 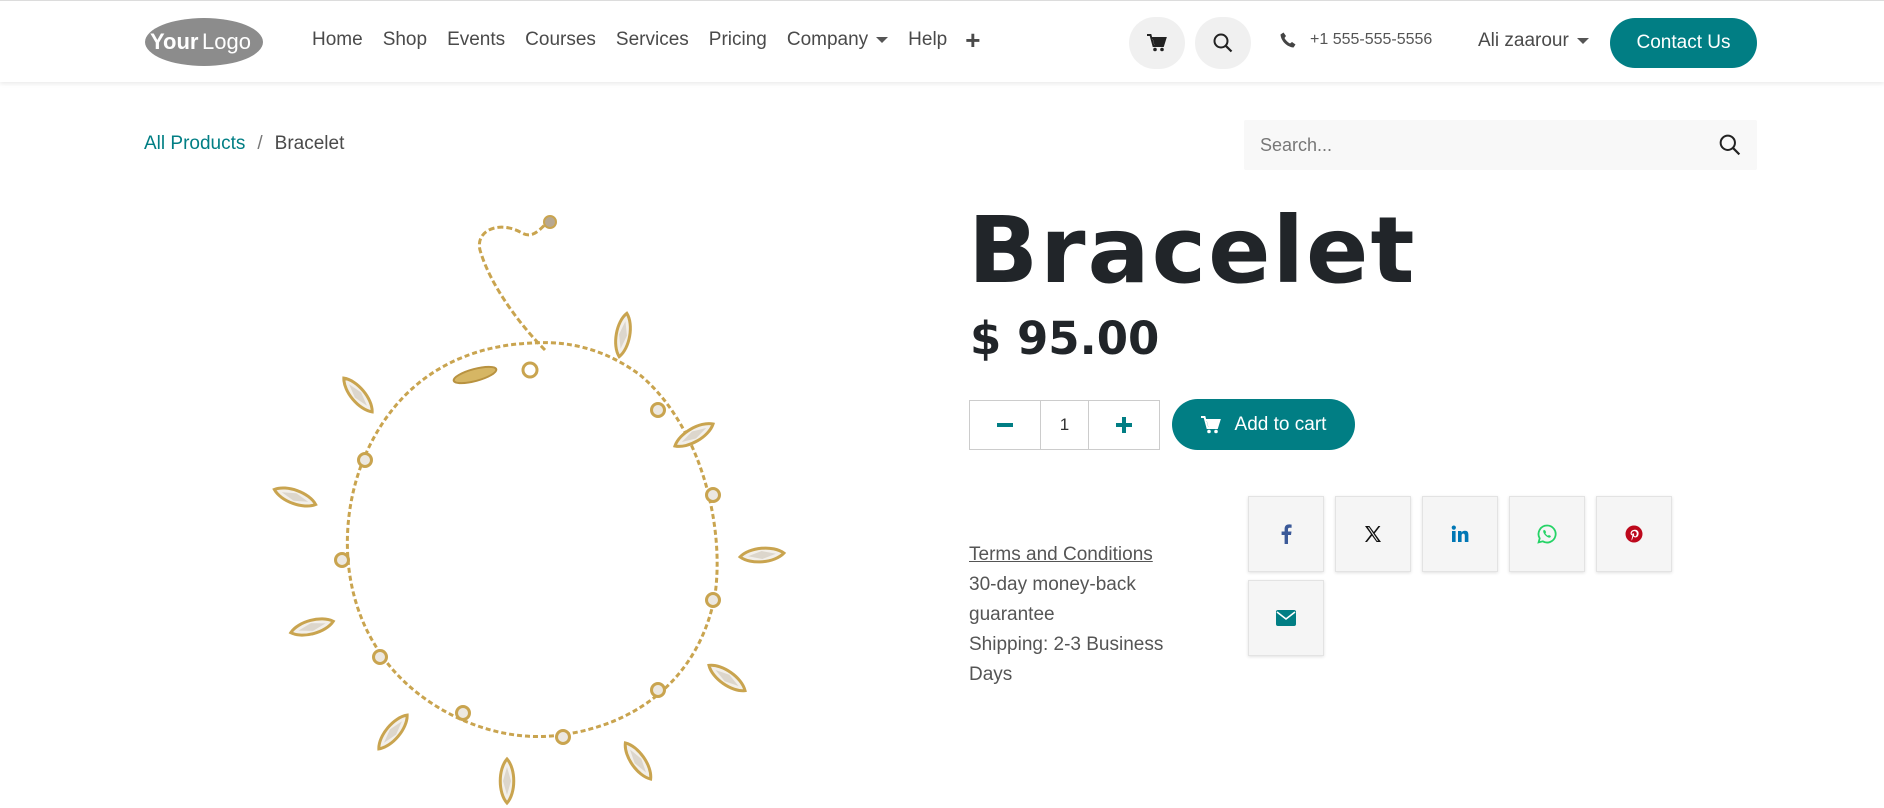 I want to click on plus-icon, so click(x=1124, y=425).